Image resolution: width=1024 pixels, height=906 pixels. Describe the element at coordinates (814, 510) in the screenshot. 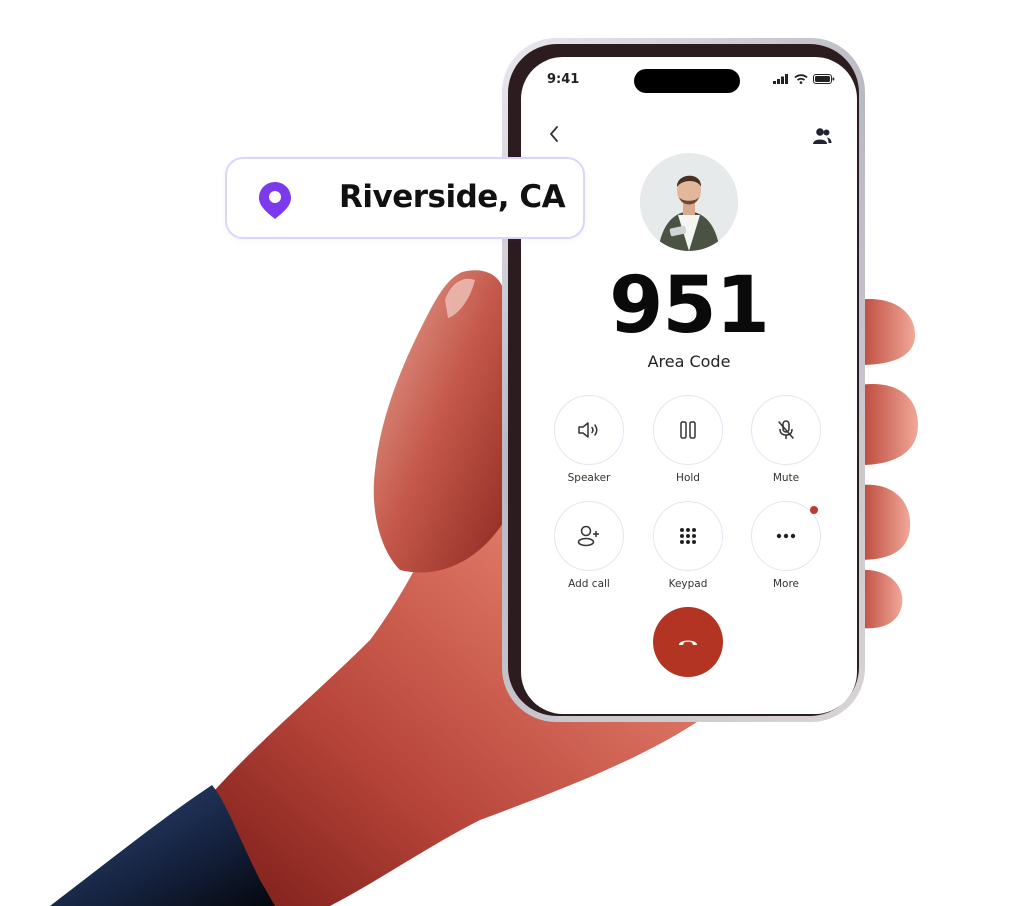

I see `notification-dot` at that location.